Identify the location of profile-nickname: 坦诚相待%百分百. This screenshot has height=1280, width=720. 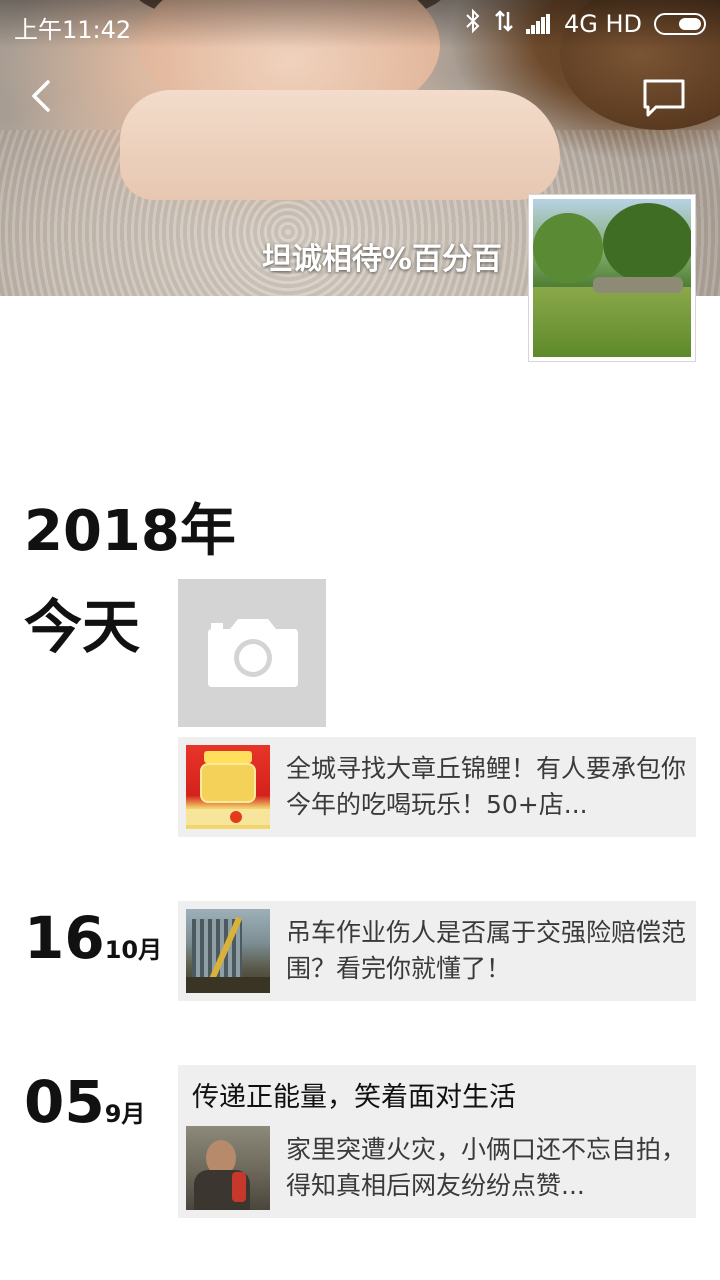
(381, 259).